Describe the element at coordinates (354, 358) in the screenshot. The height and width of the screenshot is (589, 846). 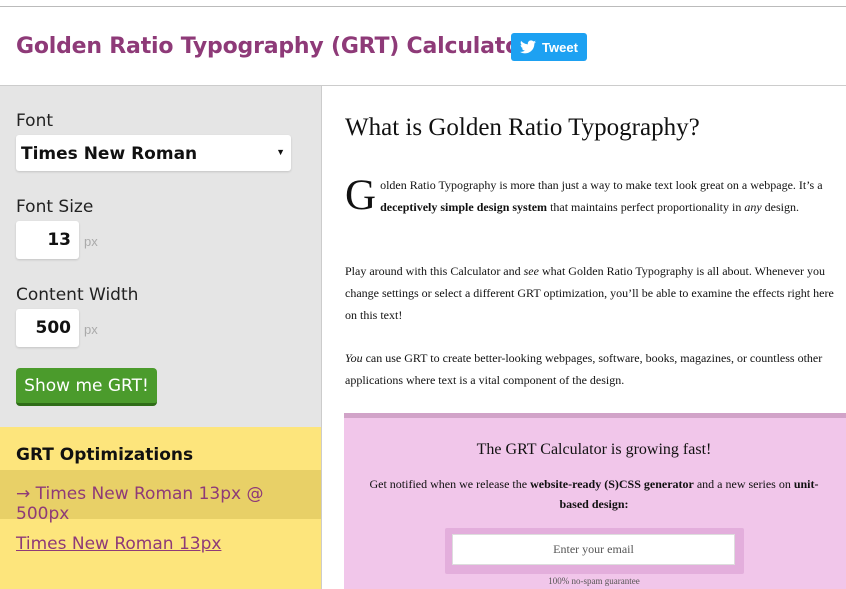
I see `usage-italic: You` at that location.